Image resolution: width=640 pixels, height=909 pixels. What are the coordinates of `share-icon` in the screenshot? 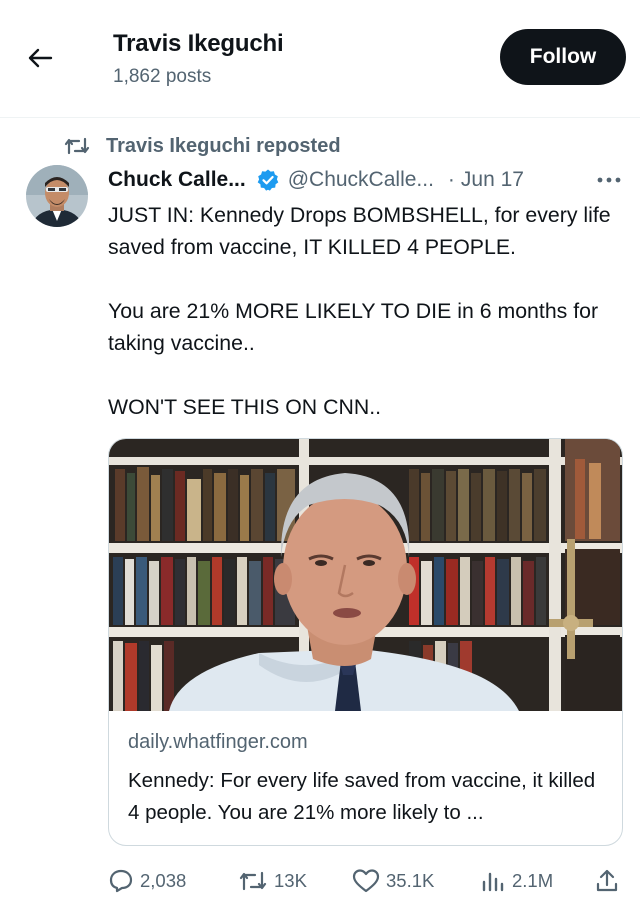 It's located at (607, 880).